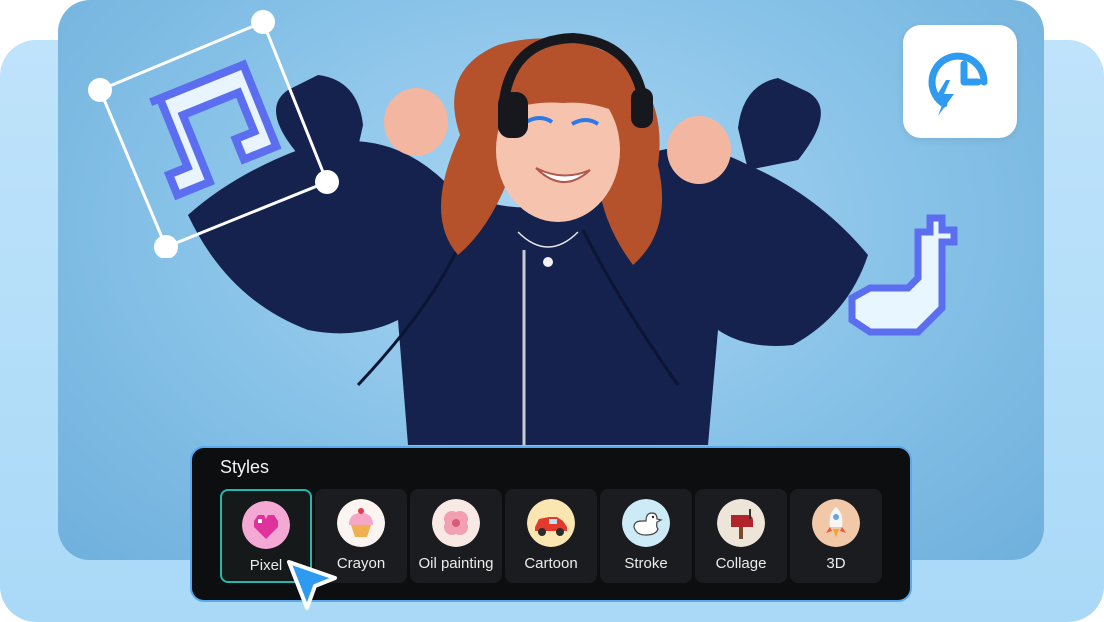 The width and height of the screenshot is (1104, 622). I want to click on lightning-clock-icon, so click(958, 84).